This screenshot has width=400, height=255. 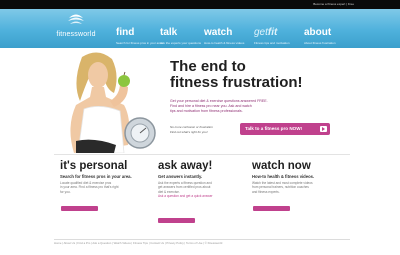 I want to click on hero-photo, so click(x=108, y=101).